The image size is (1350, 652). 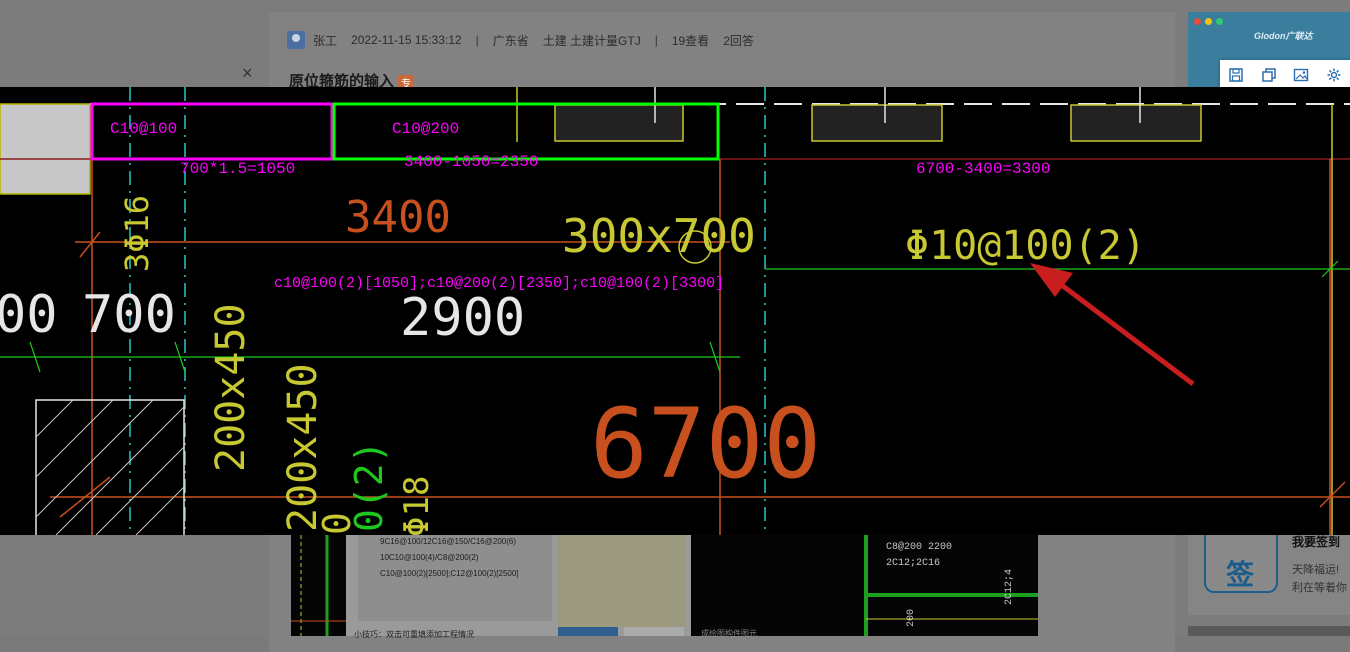 What do you see at coordinates (296, 40) in the screenshot?
I see `avatar` at bounding box center [296, 40].